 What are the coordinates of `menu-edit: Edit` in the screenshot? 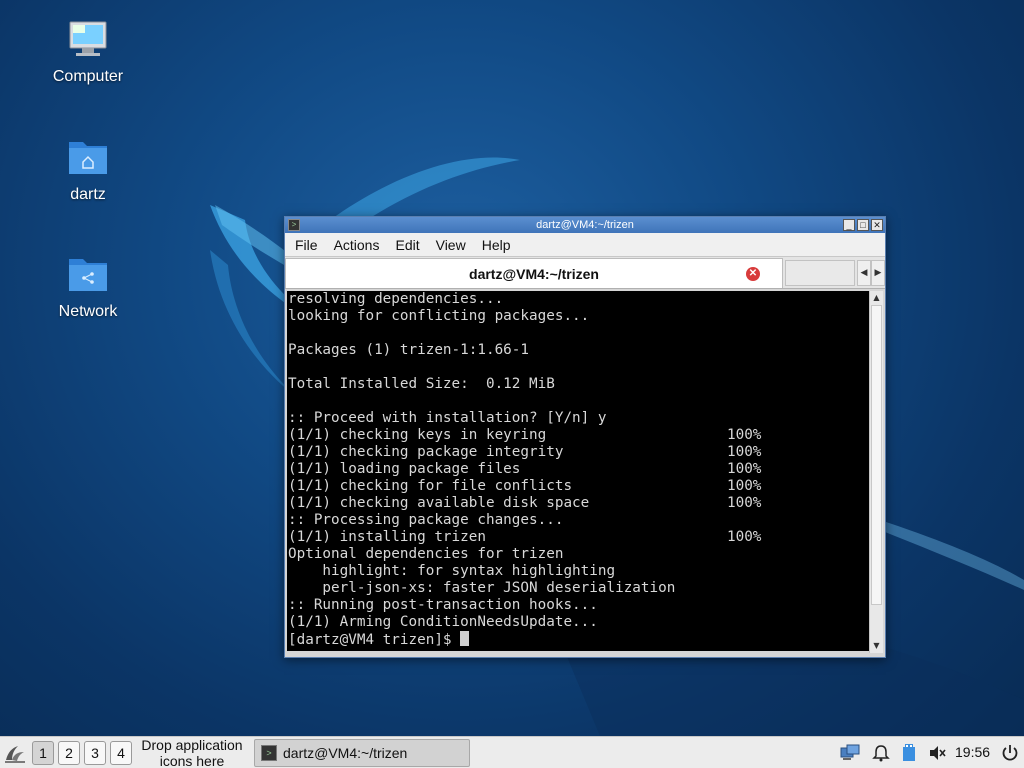 It's located at (407, 245).